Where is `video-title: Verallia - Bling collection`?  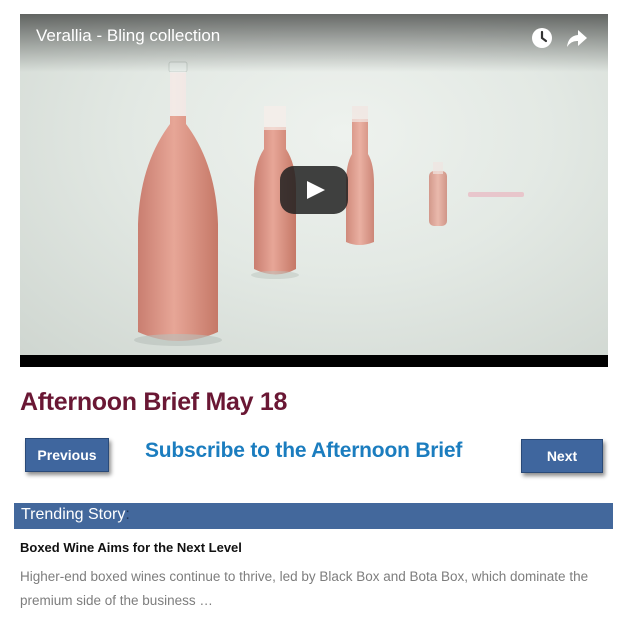
video-title: Verallia - Bling collection is located at coordinates (128, 36).